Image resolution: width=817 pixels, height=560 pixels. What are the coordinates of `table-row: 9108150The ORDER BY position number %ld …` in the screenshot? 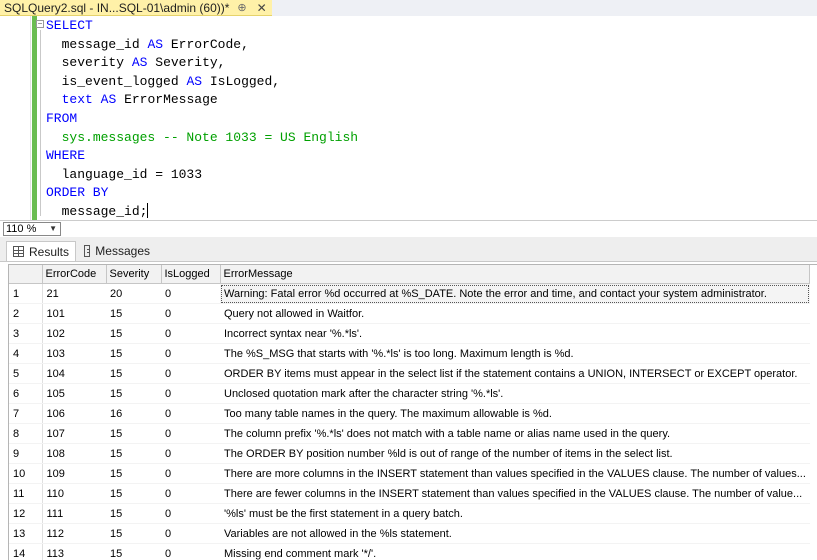 It's located at (409, 454).